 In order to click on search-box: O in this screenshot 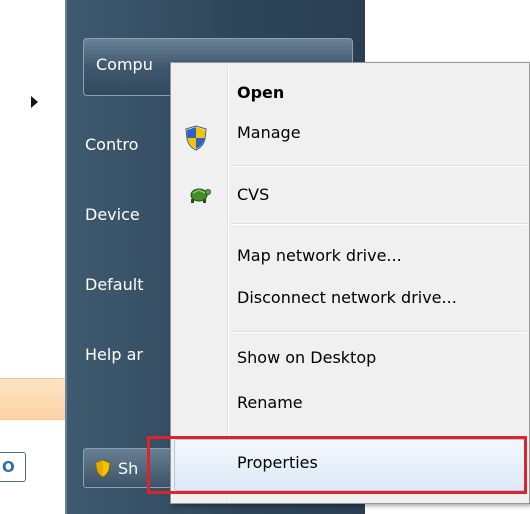, I will do `click(13, 467)`.